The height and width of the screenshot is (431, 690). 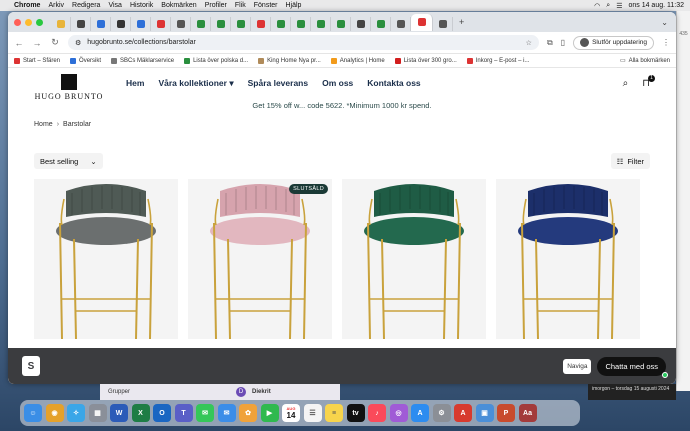 I want to click on dock-settings-icon: ⚙, so click(x=441, y=413).